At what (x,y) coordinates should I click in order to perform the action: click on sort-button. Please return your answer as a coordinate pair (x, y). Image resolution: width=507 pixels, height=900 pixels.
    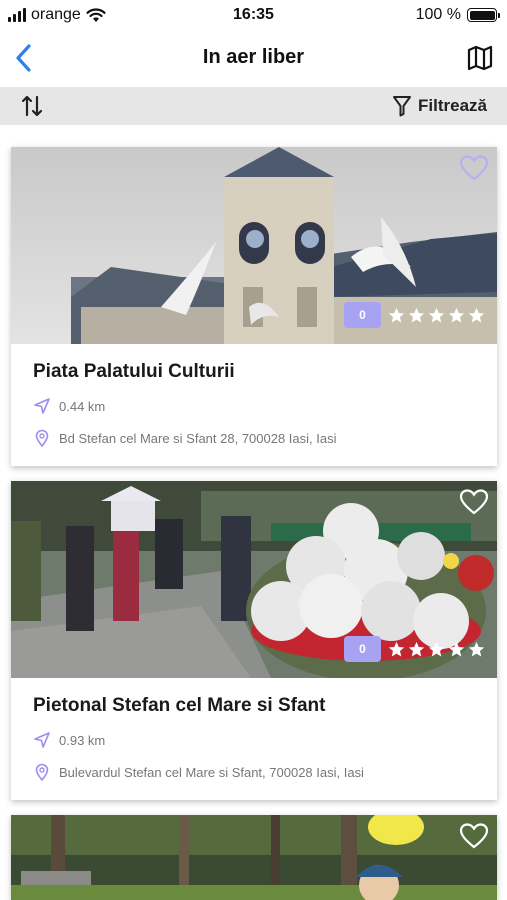
    Looking at the image, I should click on (32, 106).